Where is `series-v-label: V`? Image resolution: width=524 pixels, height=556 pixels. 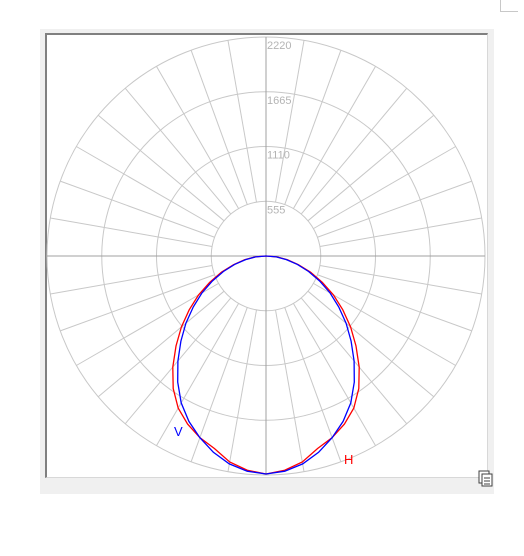
series-v-label: V is located at coordinates (178, 431).